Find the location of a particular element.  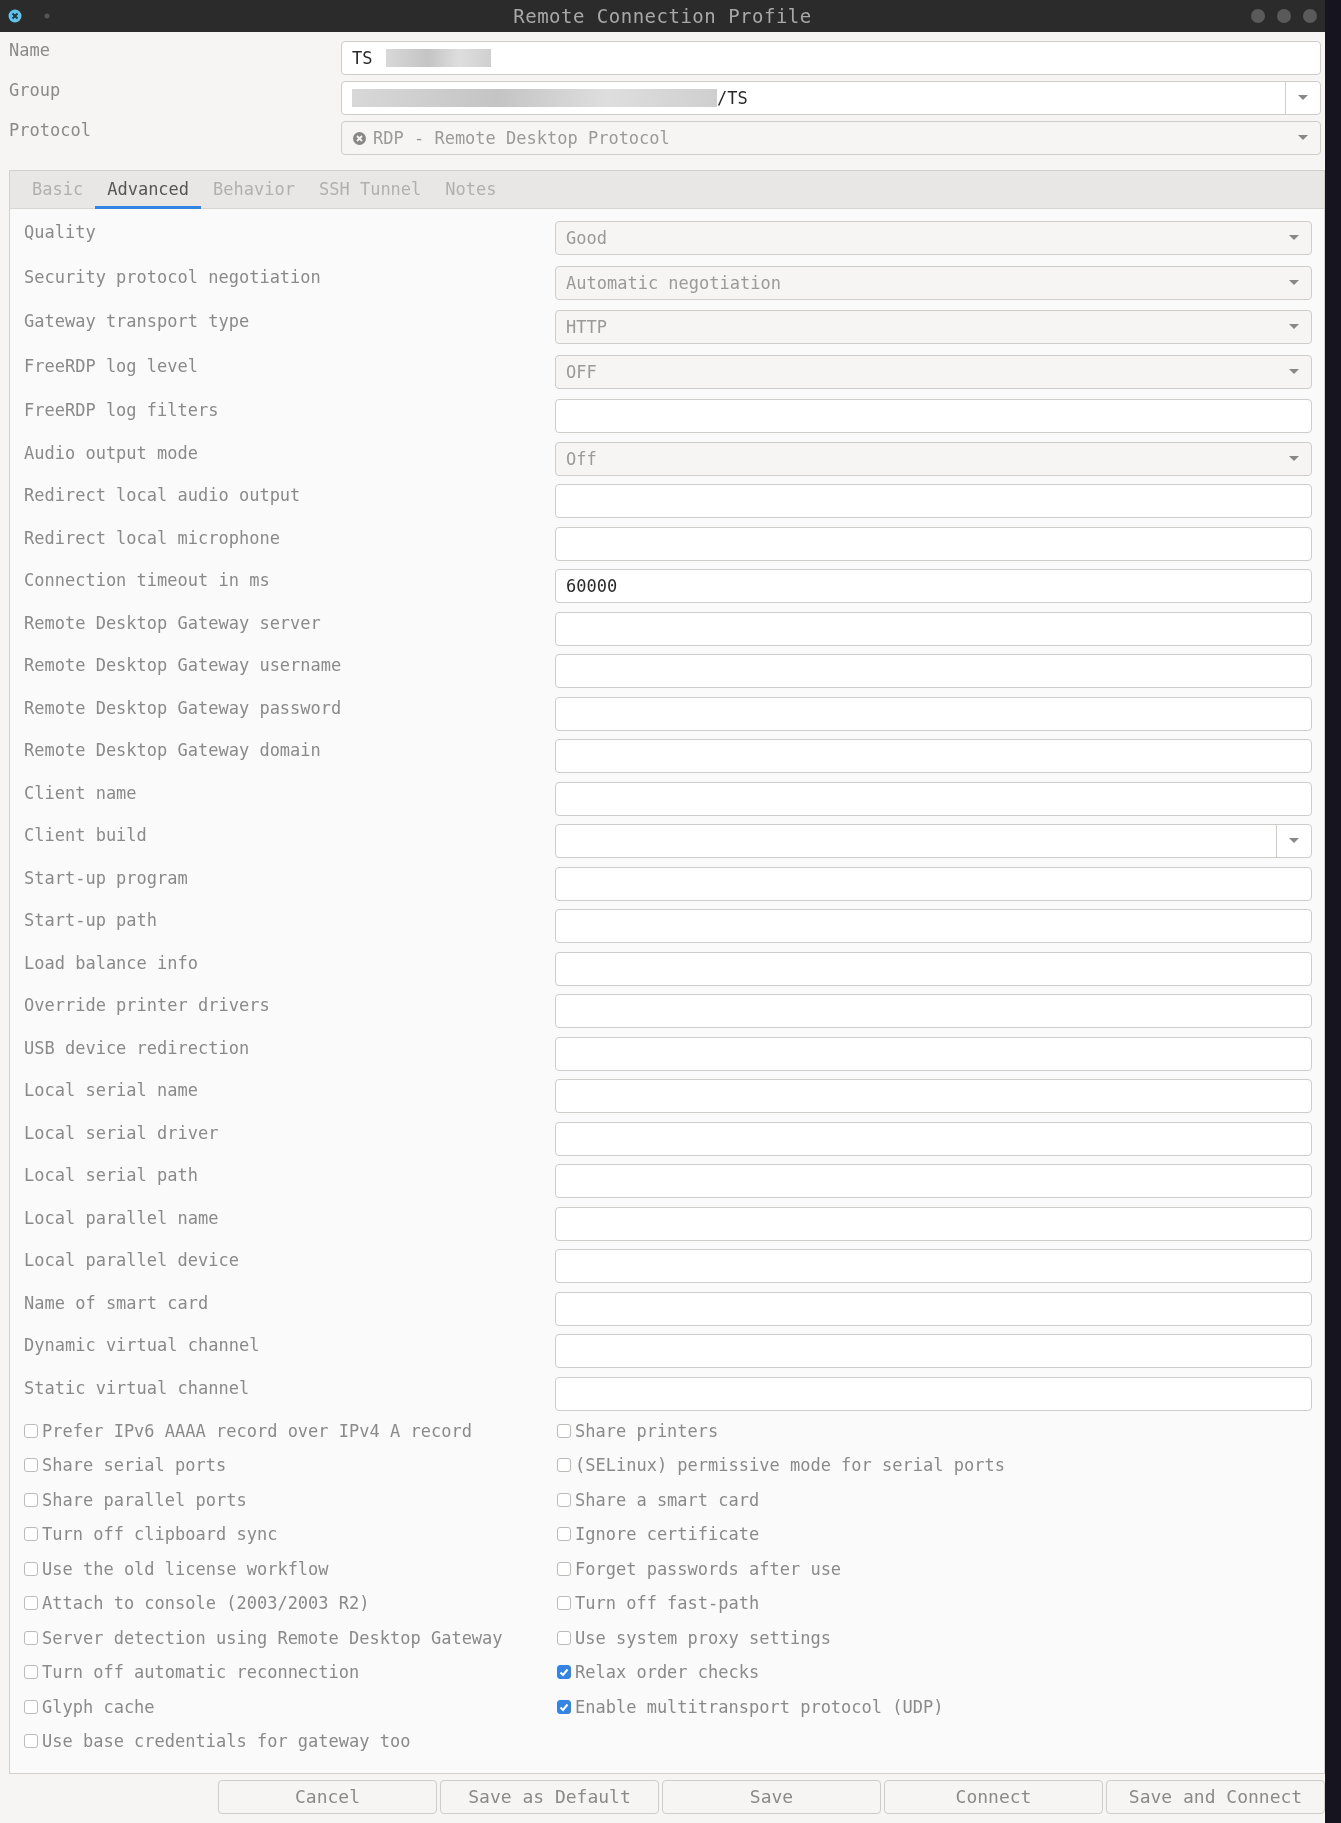

checkbox-label: Forget passwords after use is located at coordinates (708, 1568).